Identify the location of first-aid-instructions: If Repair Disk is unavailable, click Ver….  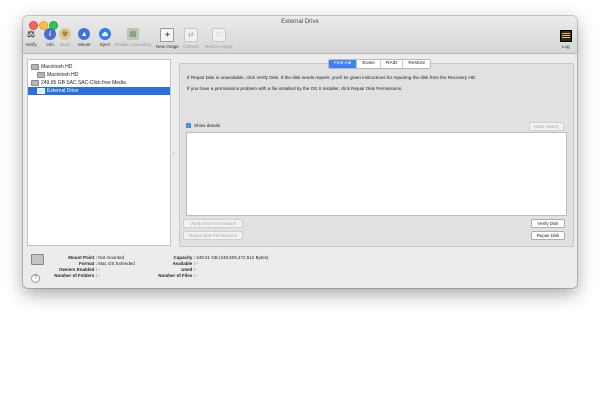
(332, 77).